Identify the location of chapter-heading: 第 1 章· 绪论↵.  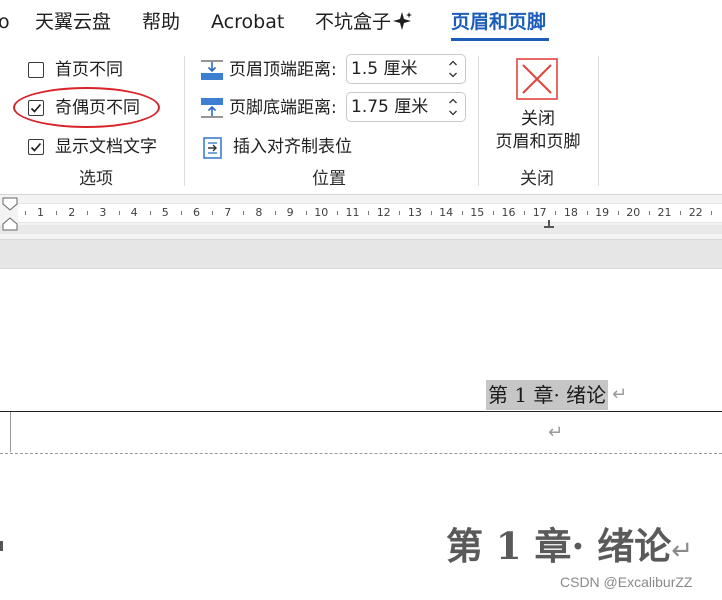
(569, 548).